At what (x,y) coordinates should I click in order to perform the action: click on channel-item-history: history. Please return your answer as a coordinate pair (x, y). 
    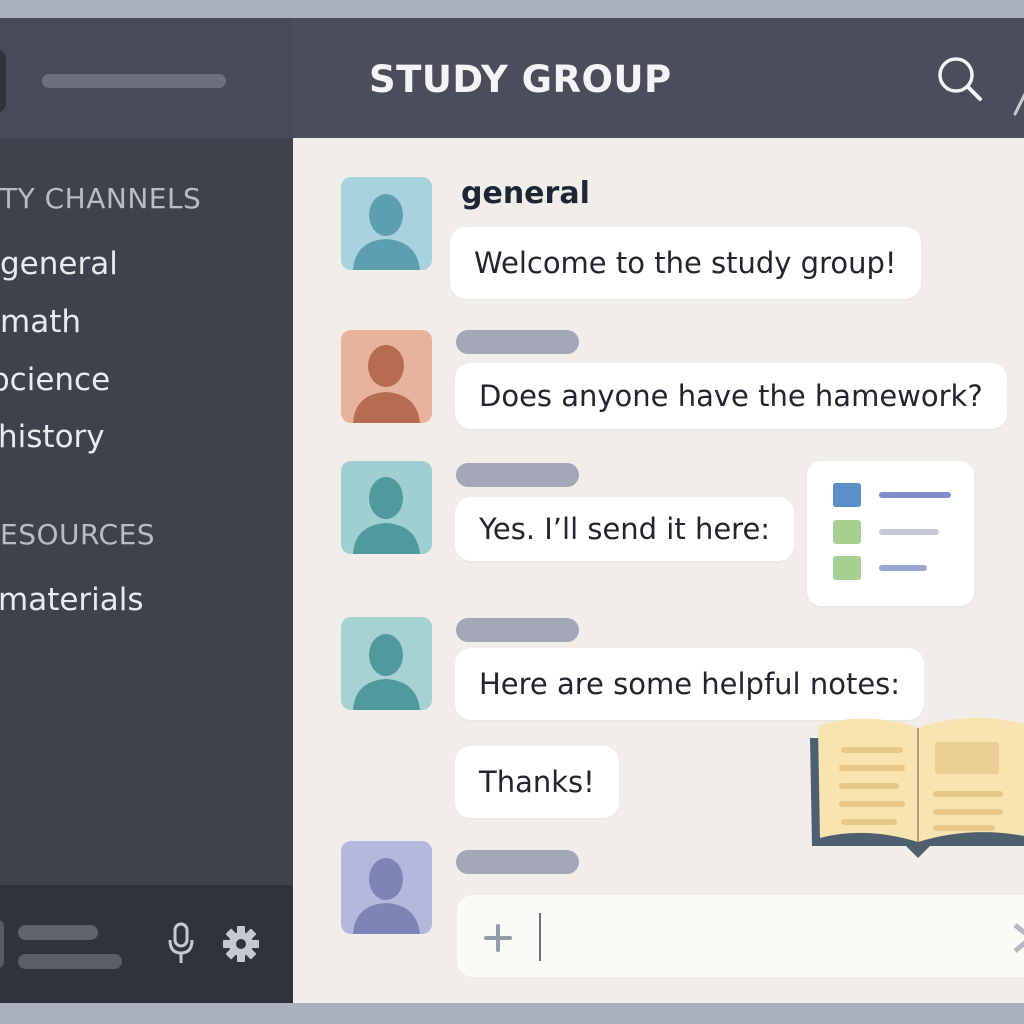
    Looking at the image, I should click on (52, 437).